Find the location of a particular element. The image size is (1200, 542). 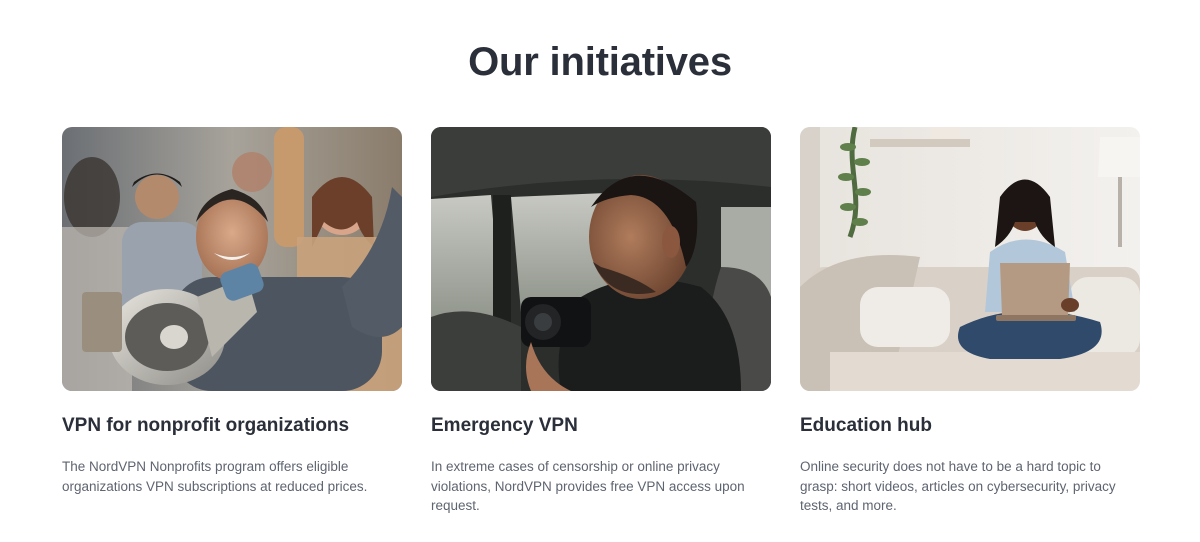

journalist-in-car-photo is located at coordinates (601, 259).